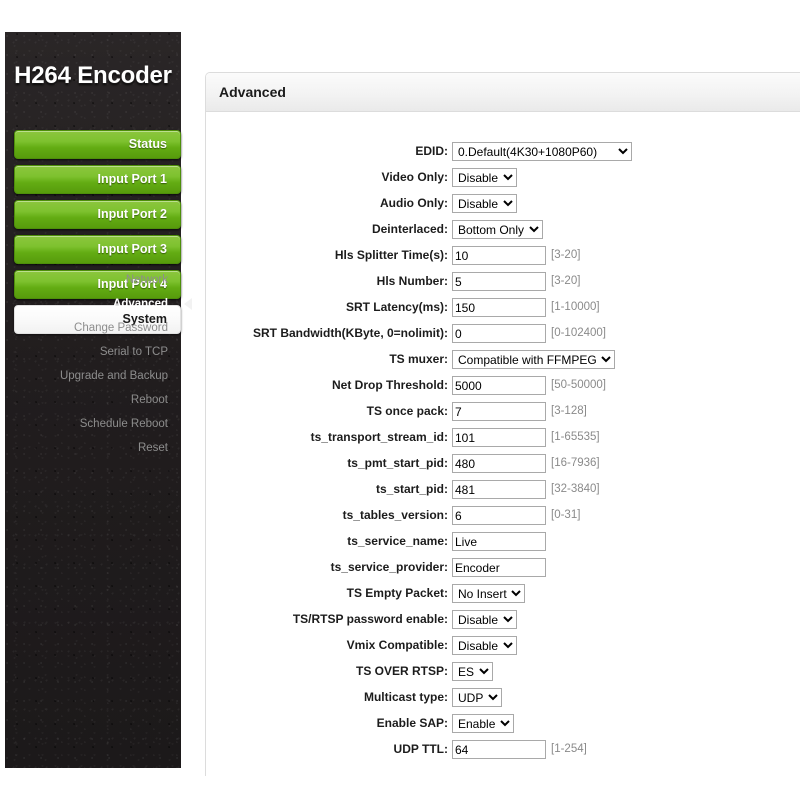 This screenshot has width=800, height=800. I want to click on range-hint-ts-start-pid: [32-3840], so click(575, 489).